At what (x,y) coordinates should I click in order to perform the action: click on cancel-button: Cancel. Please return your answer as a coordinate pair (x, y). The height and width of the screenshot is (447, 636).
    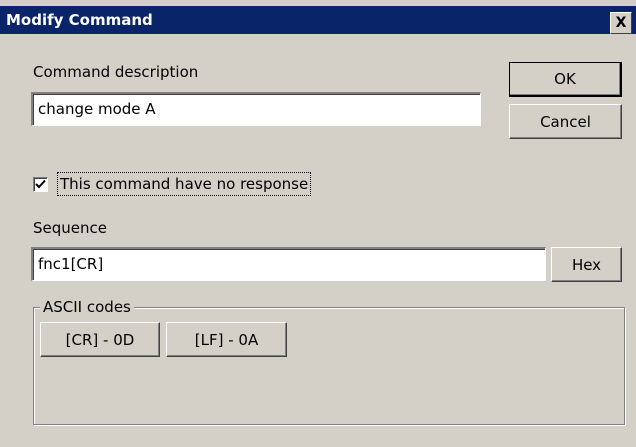
    Looking at the image, I should click on (565, 121).